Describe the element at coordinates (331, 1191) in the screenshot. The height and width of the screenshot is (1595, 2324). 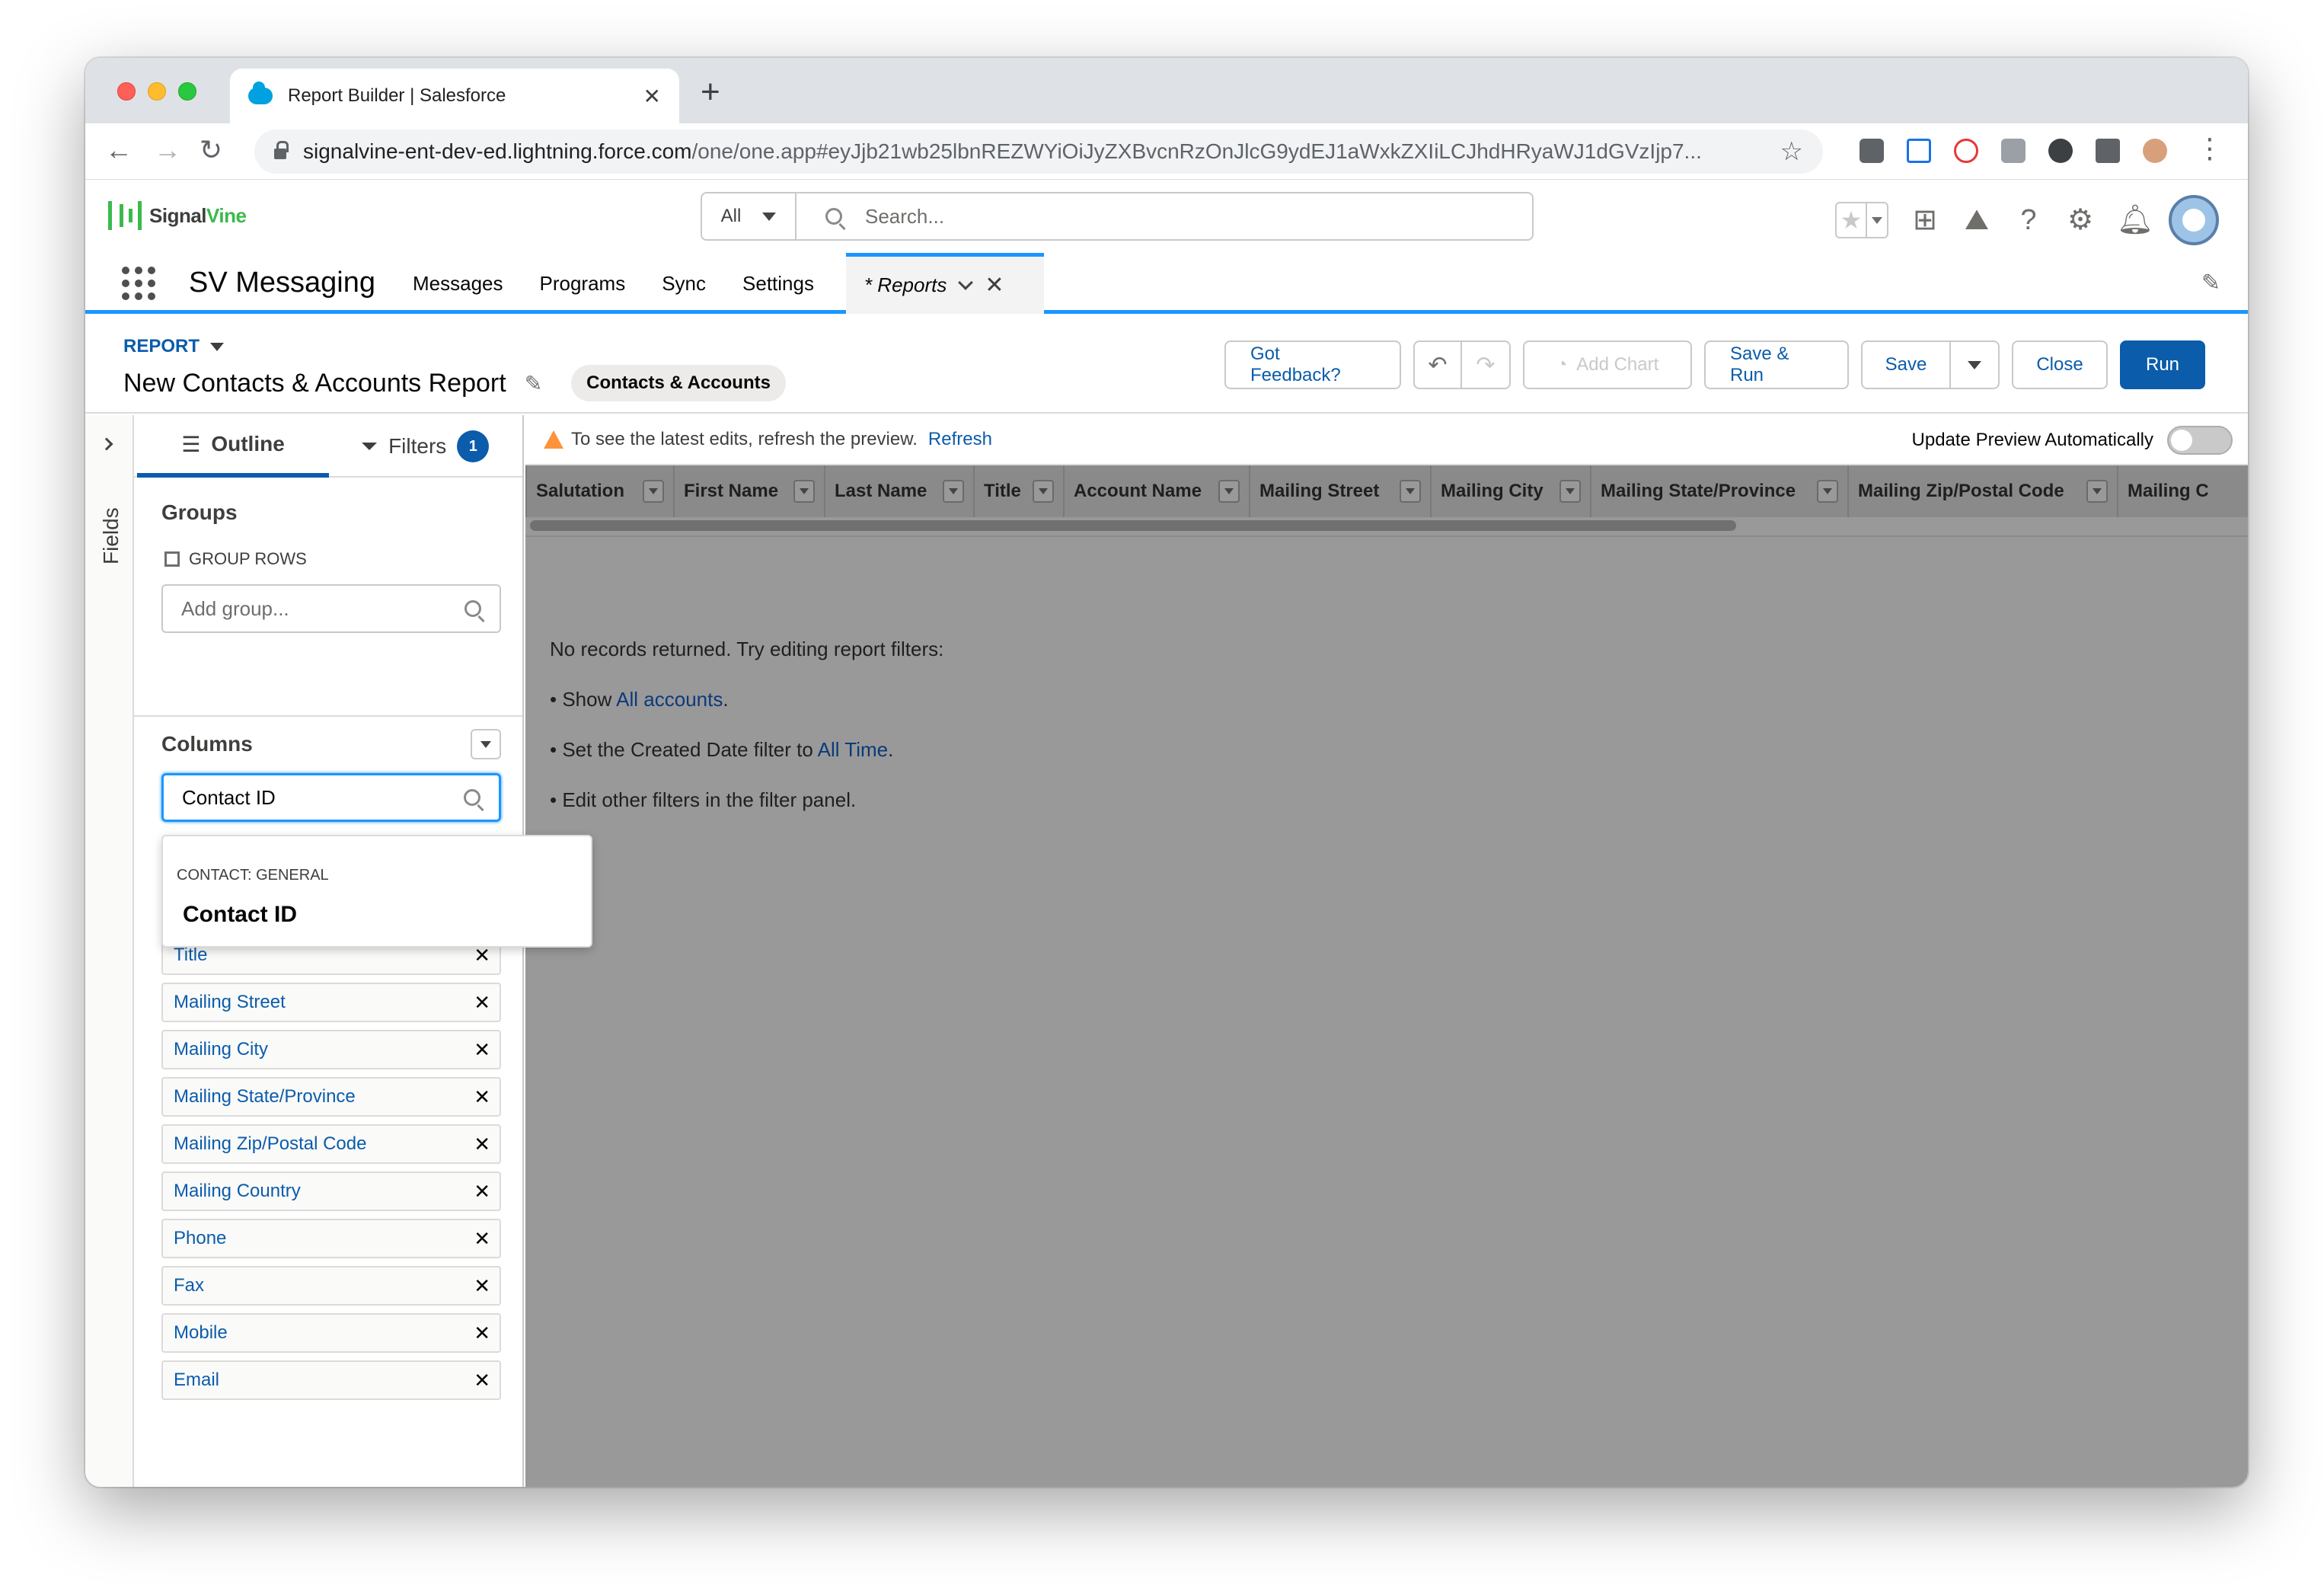
I see `column-item: Mailing Country ✕` at that location.